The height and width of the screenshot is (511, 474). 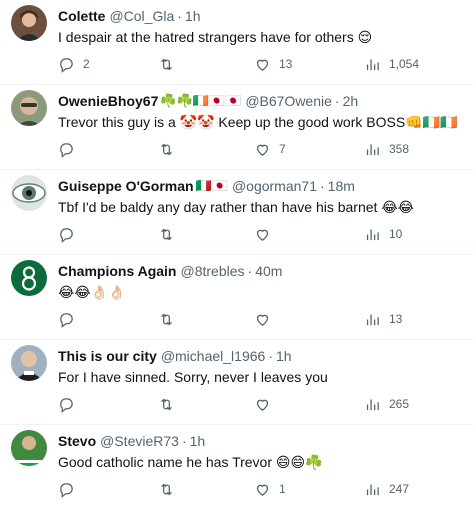 I want to click on tweet-header: OwenieBhoy67 ☘️☘️🇮🇪🇯🇵🇯🇵 @B67Owenie · 2h, so click(x=260, y=101).